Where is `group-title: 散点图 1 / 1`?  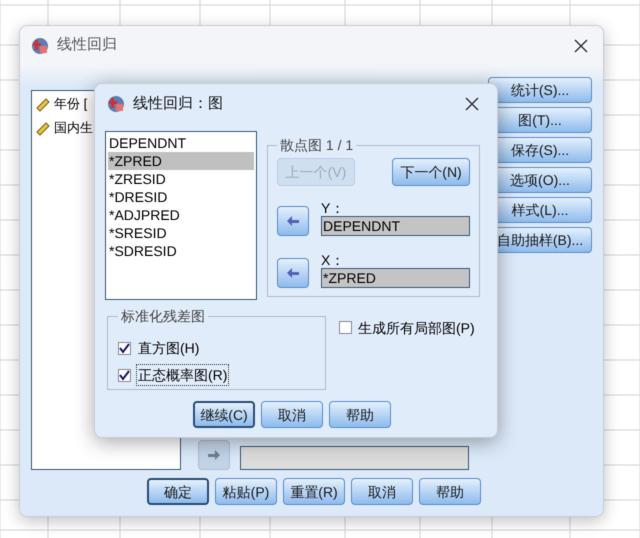 group-title: 散点图 1 / 1 is located at coordinates (316, 145).